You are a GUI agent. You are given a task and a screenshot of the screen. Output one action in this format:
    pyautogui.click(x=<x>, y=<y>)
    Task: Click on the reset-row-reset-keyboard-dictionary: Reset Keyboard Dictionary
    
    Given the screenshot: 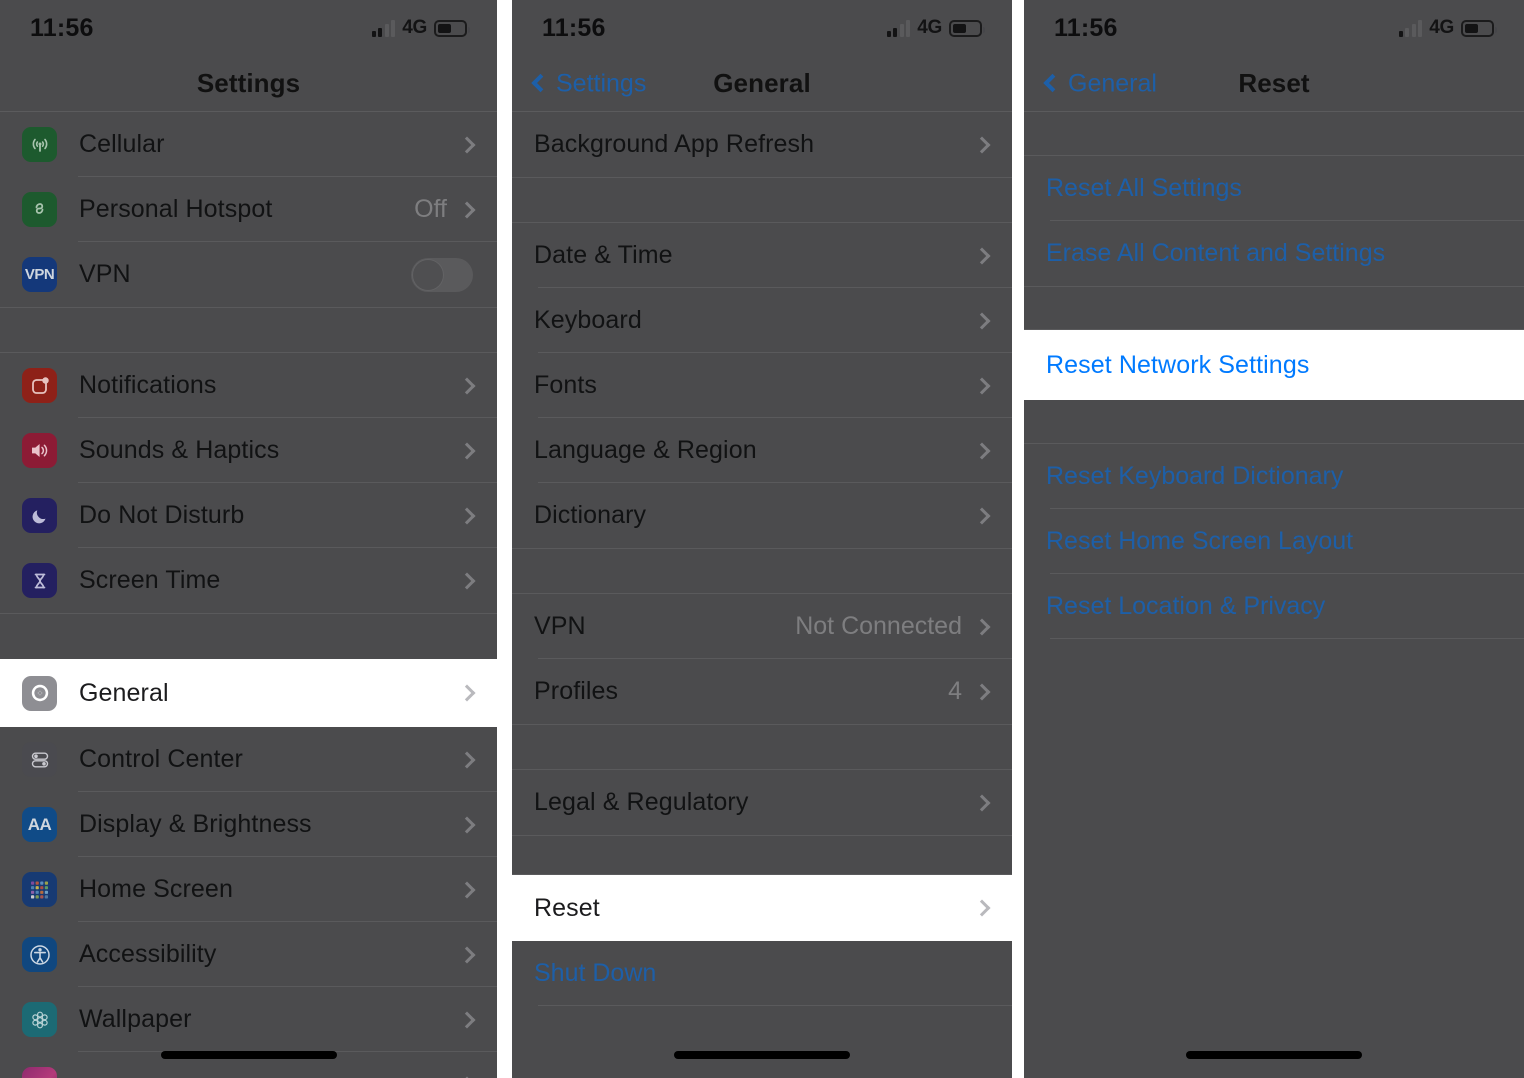 What is the action you would take?
    pyautogui.click(x=1274, y=476)
    